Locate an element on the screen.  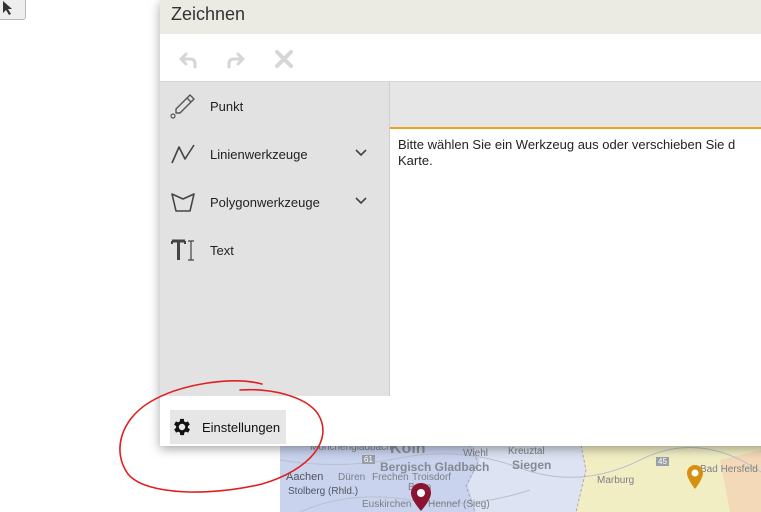
draw-toolbar is located at coordinates (460, 58).